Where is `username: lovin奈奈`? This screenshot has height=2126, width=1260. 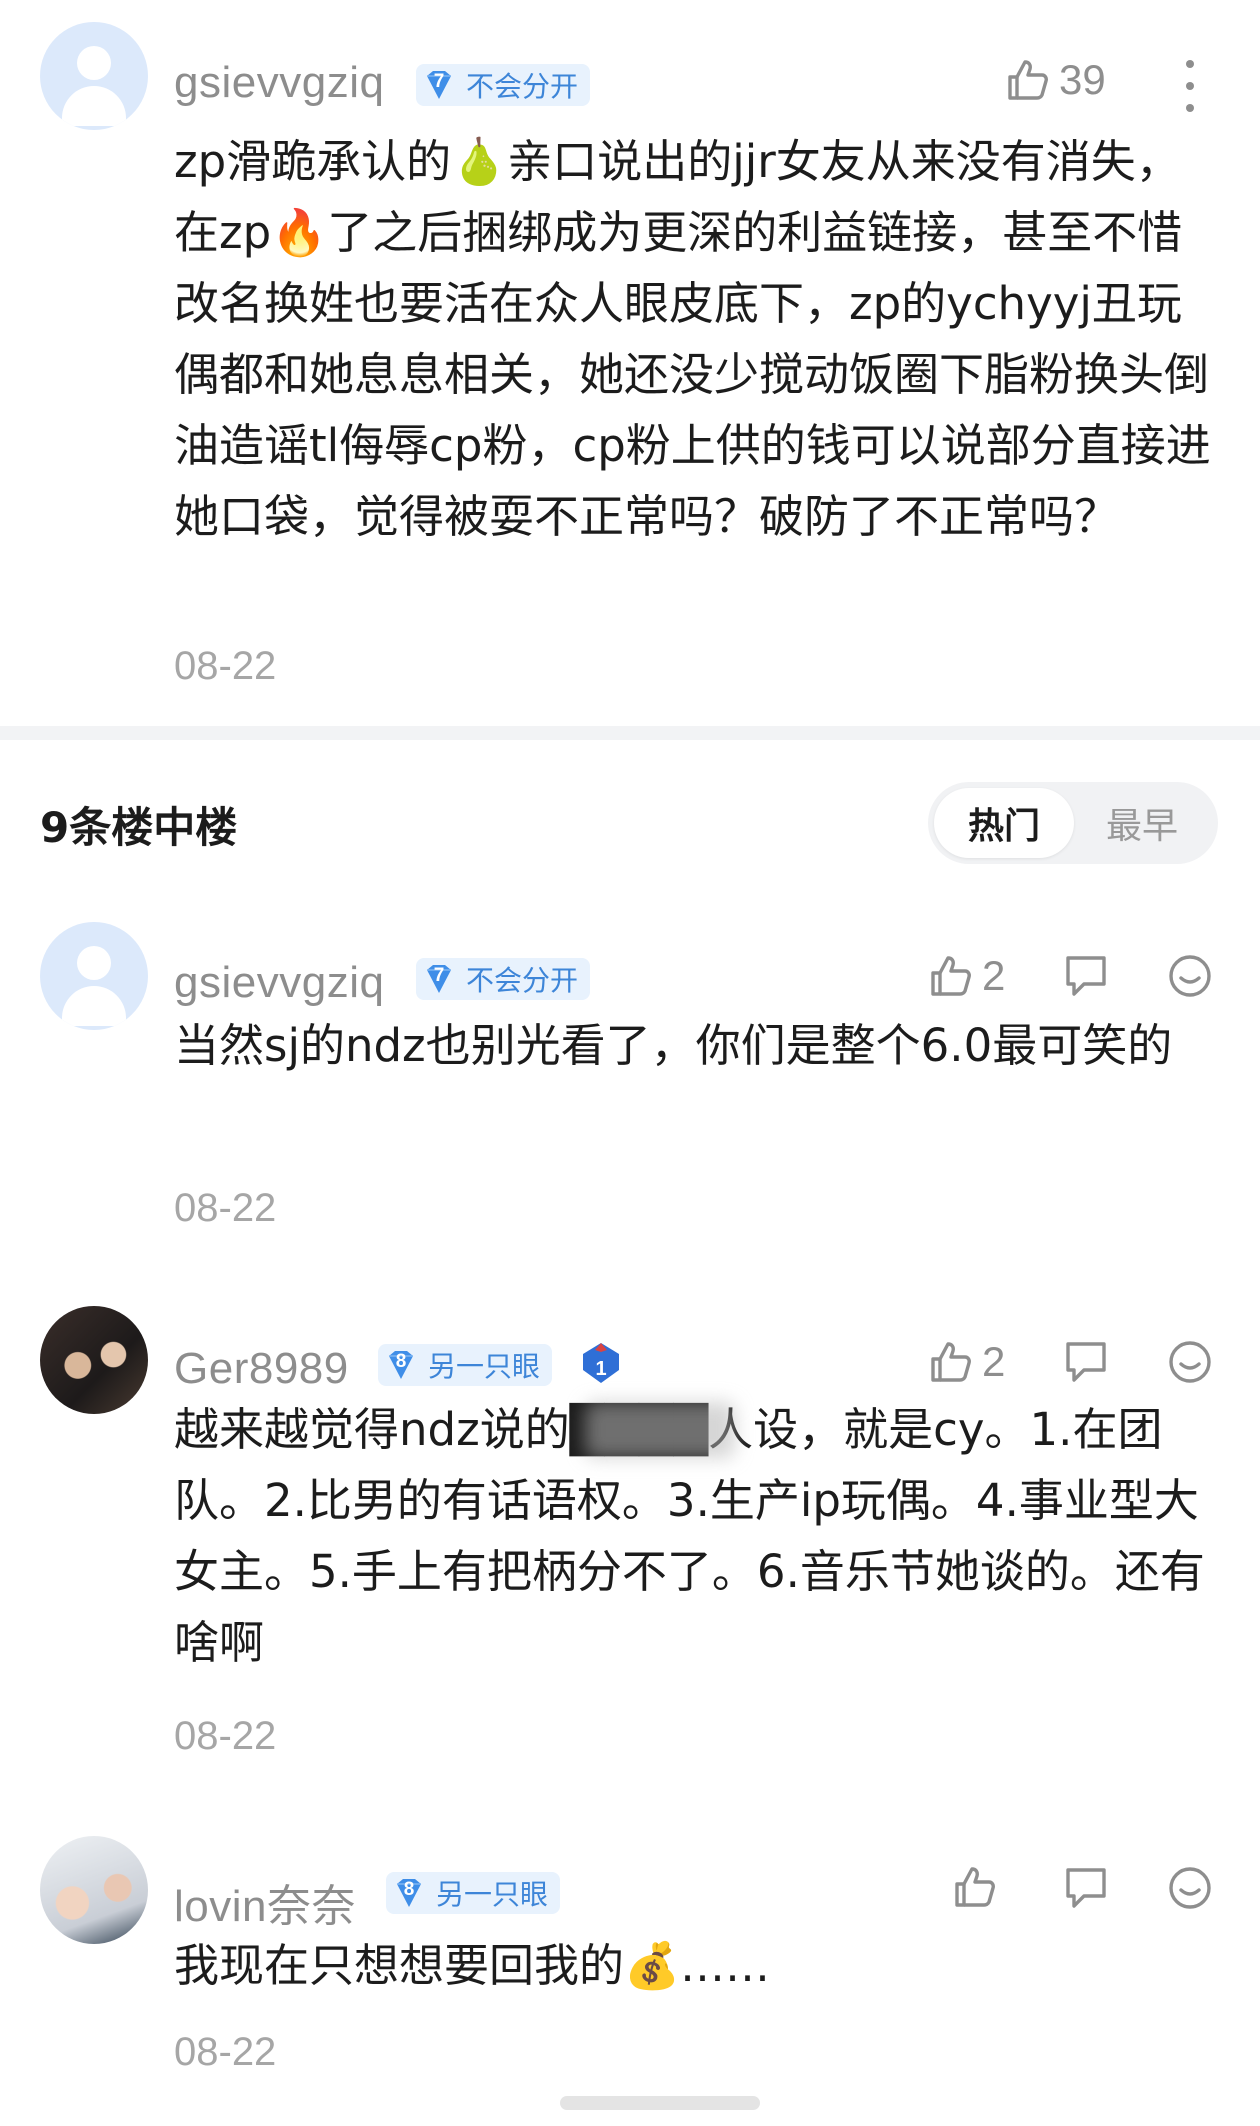 username: lovin奈奈 is located at coordinates (265, 1902).